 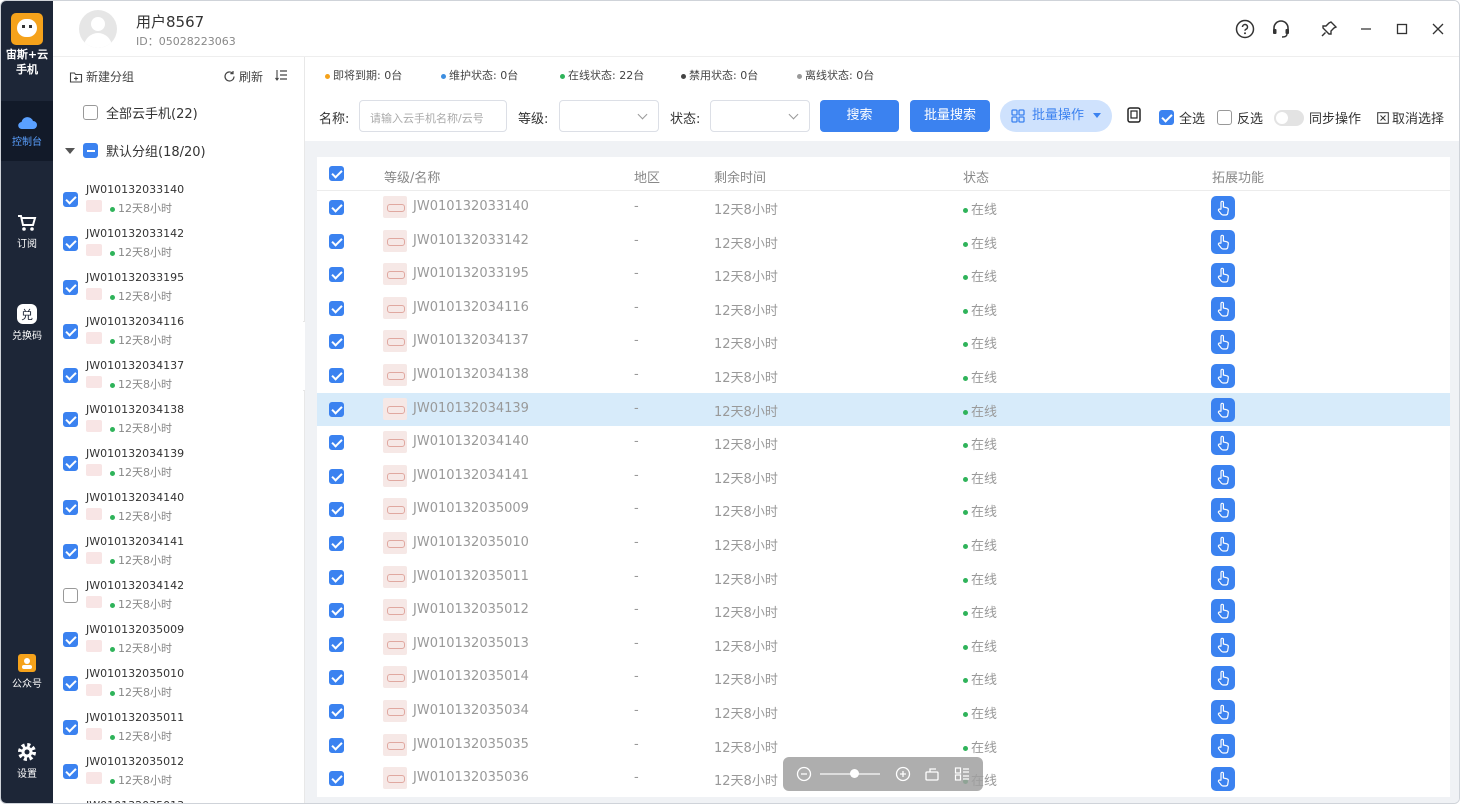 What do you see at coordinates (173, 507) in the screenshot?
I see `list-item: JW010132034140 12天8小时` at bounding box center [173, 507].